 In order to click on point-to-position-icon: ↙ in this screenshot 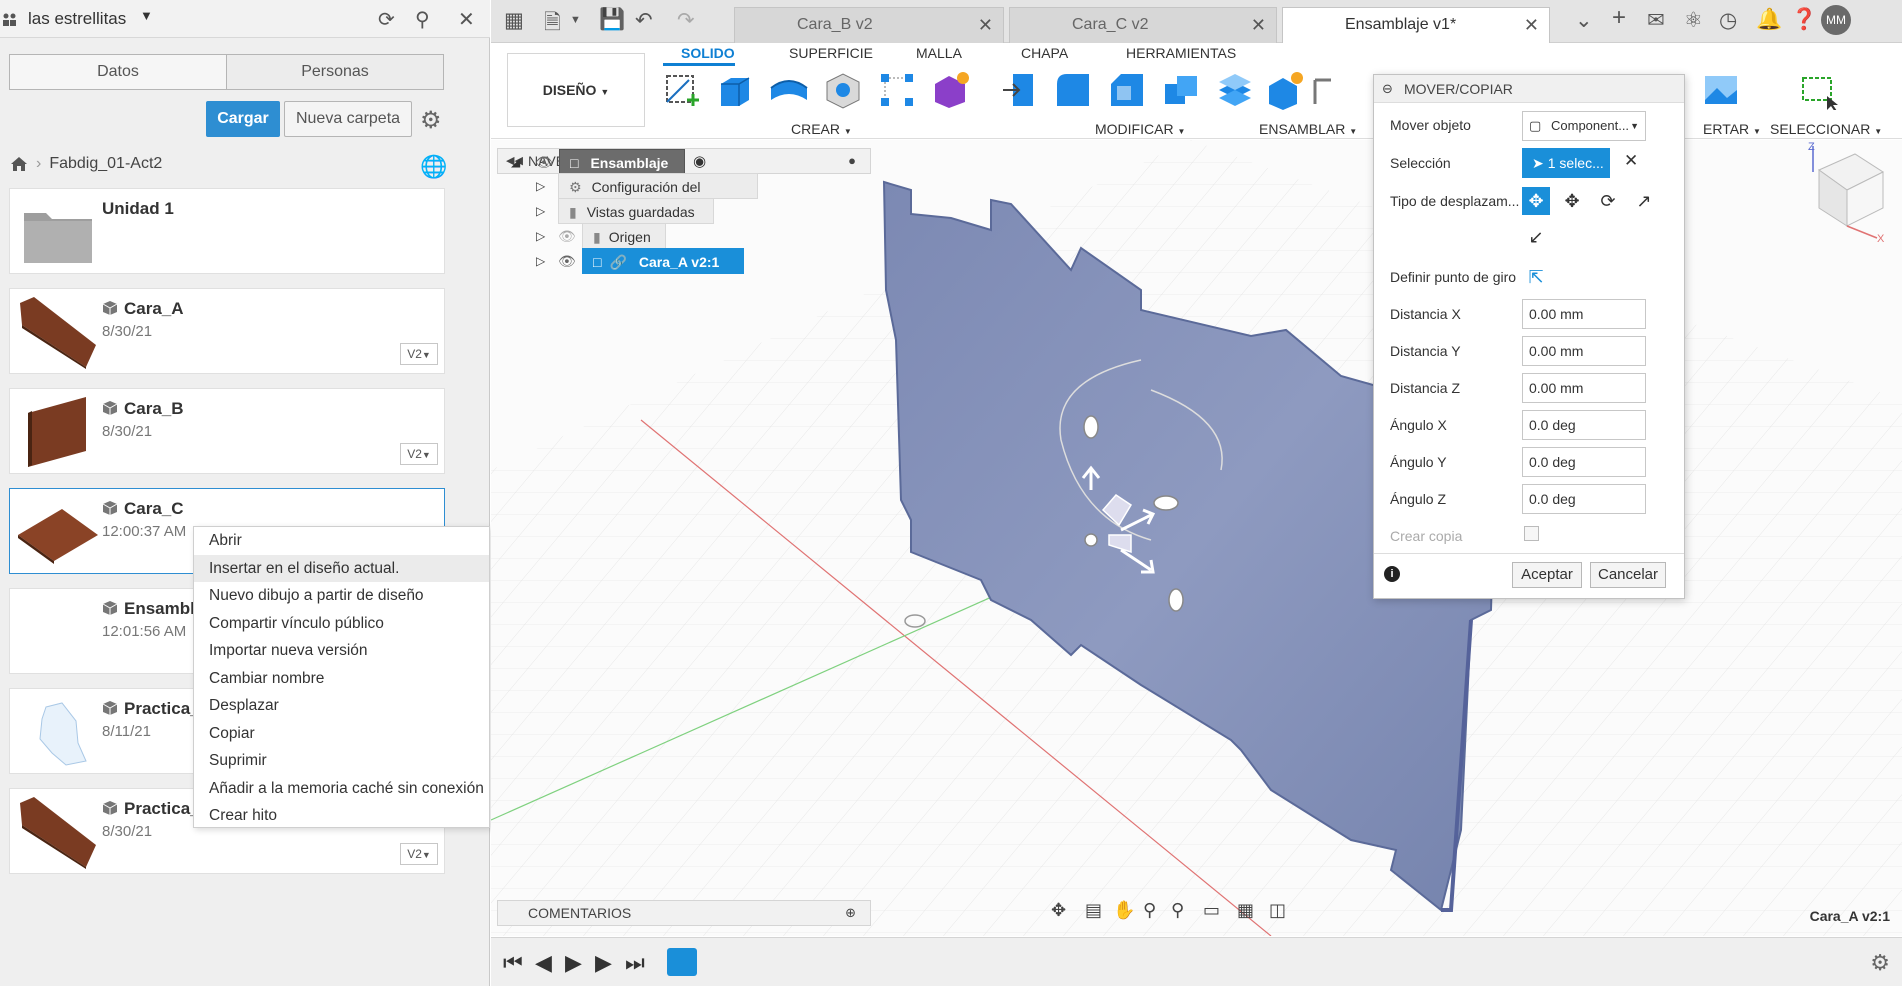, I will do `click(1536, 237)`.